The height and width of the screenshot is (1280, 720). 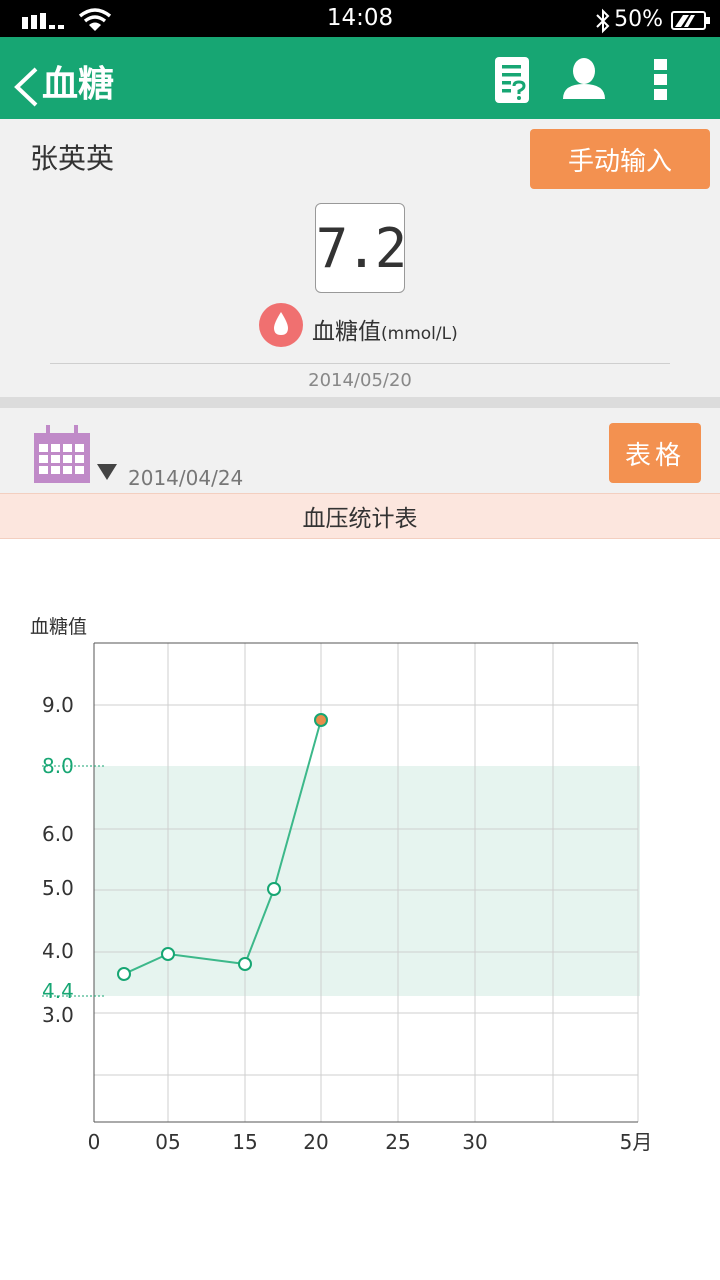 What do you see at coordinates (58, 991) in the screenshot?
I see `y-tick-label: 4.4` at bounding box center [58, 991].